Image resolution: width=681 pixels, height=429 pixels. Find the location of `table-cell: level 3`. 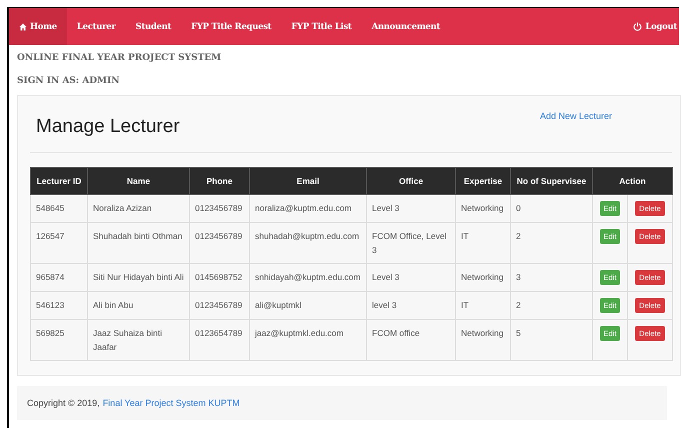

table-cell: level 3 is located at coordinates (411, 306).